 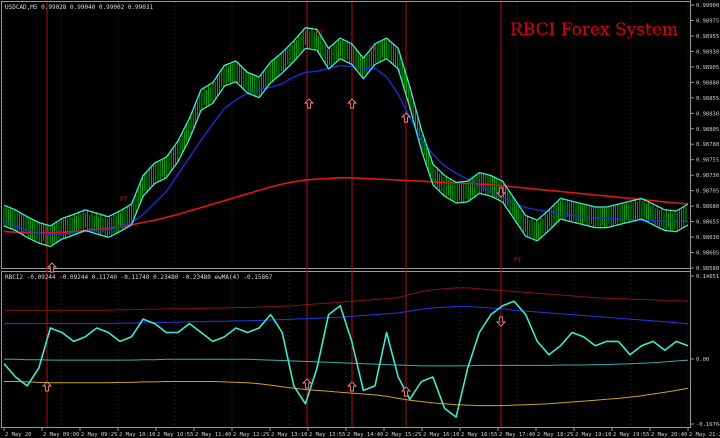 What do you see at coordinates (18, 435) in the screenshot?
I see `time-tick-label: 2 May 20` at bounding box center [18, 435].